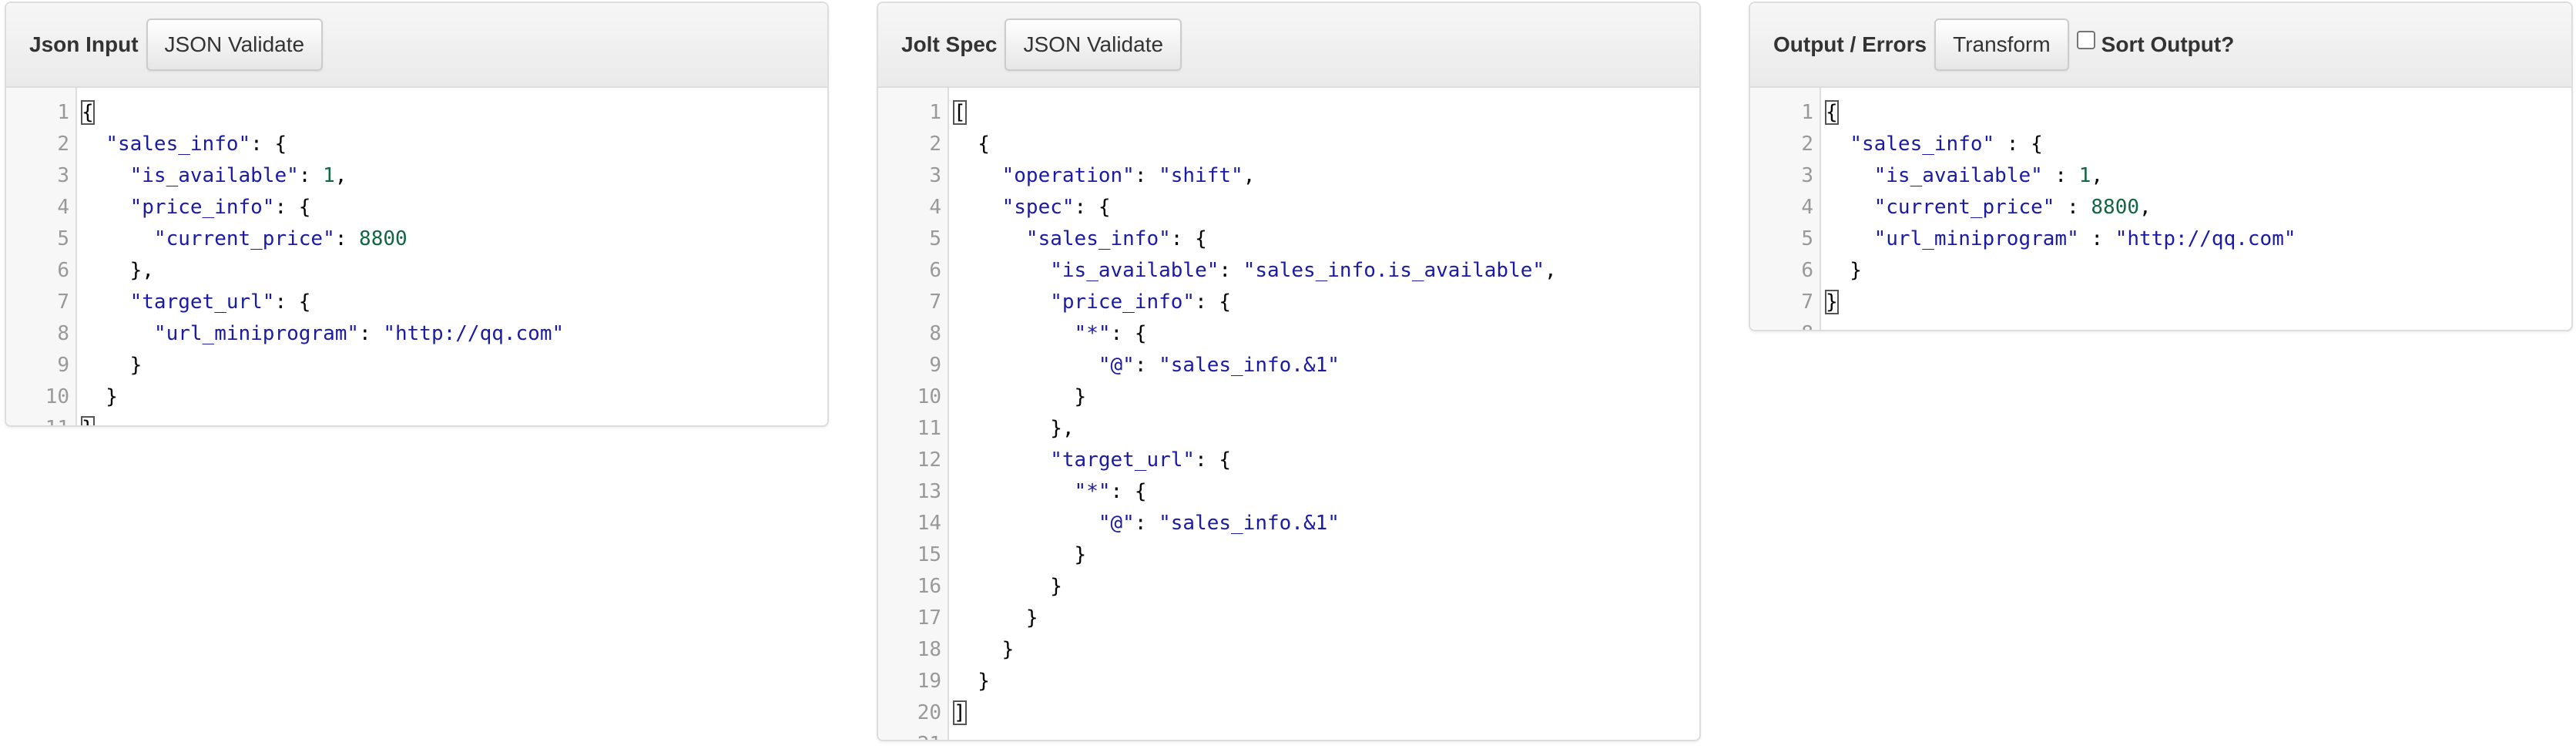 Image resolution: width=2576 pixels, height=749 pixels. Describe the element at coordinates (1092, 333) in the screenshot. I see `string-token: "*"` at that location.